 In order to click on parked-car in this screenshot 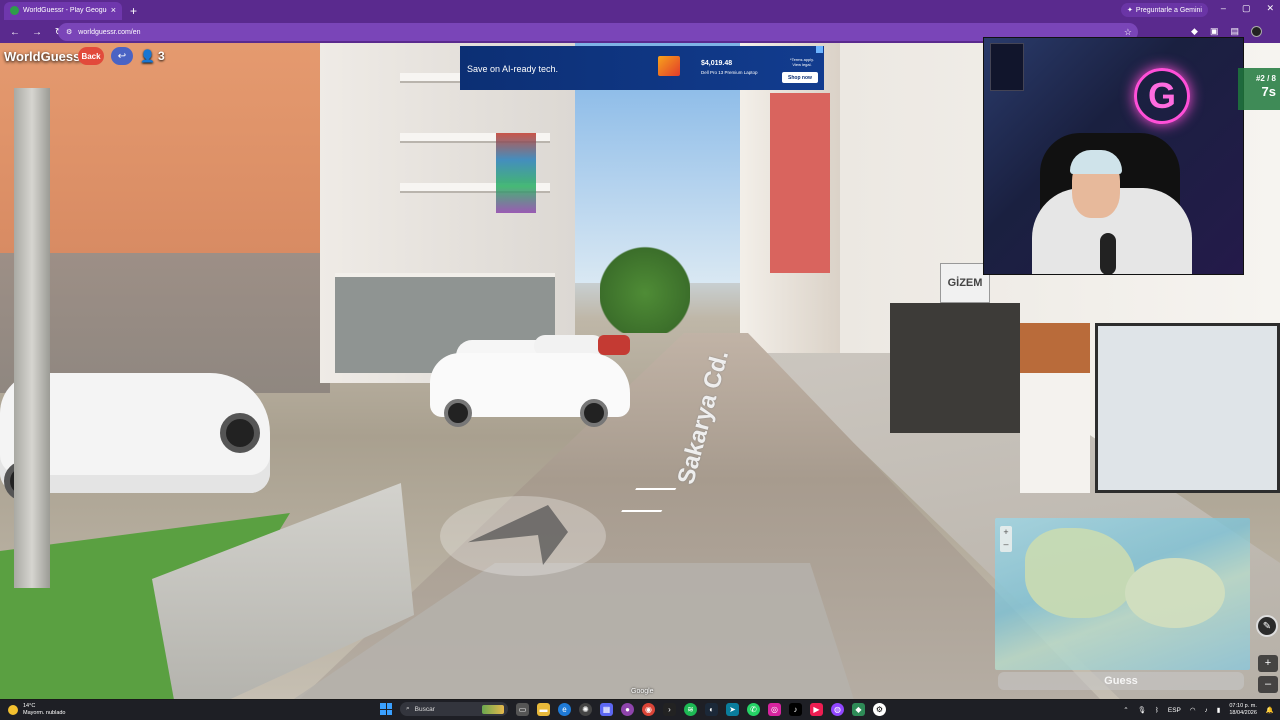, I will do `click(614, 345)`.